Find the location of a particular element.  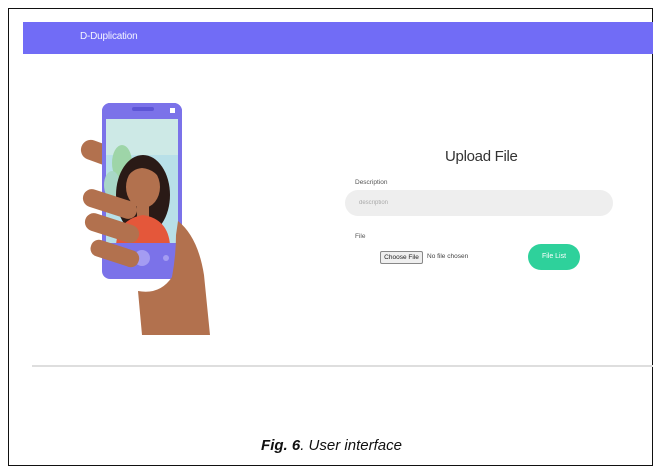

description-label: Description is located at coordinates (371, 182).